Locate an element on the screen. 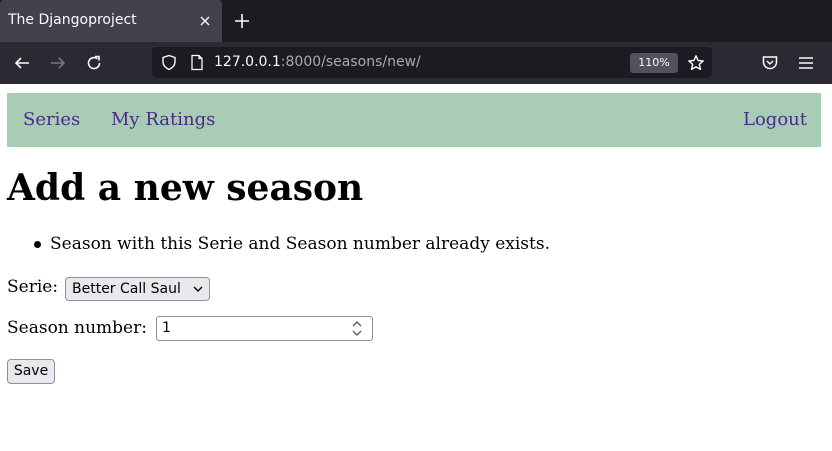  browser-tab: The Djangoproject is located at coordinates (111, 21).